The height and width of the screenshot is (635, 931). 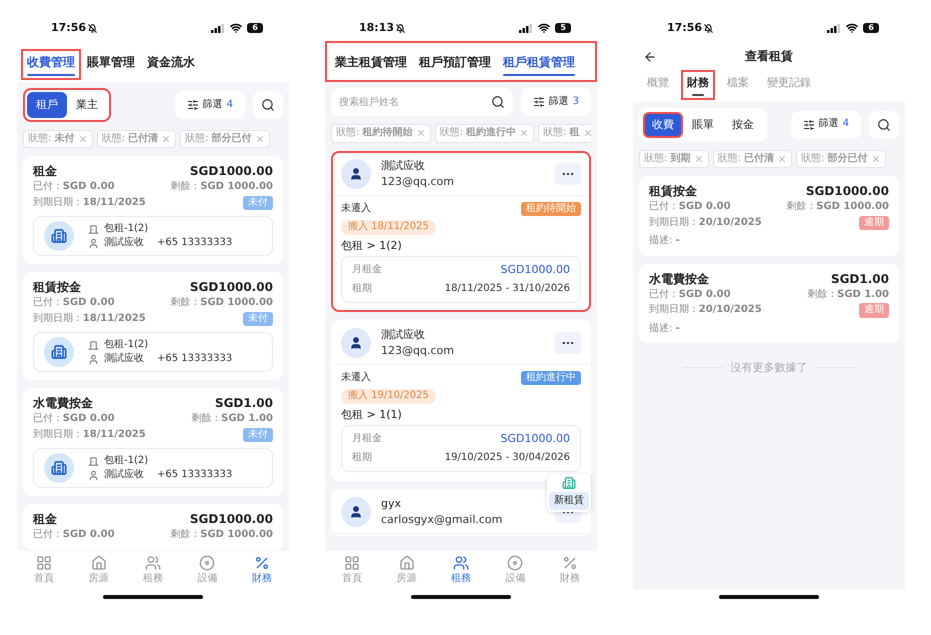 What do you see at coordinates (551, 377) in the screenshot?
I see `lease-status-badge: 租約進行中` at bounding box center [551, 377].